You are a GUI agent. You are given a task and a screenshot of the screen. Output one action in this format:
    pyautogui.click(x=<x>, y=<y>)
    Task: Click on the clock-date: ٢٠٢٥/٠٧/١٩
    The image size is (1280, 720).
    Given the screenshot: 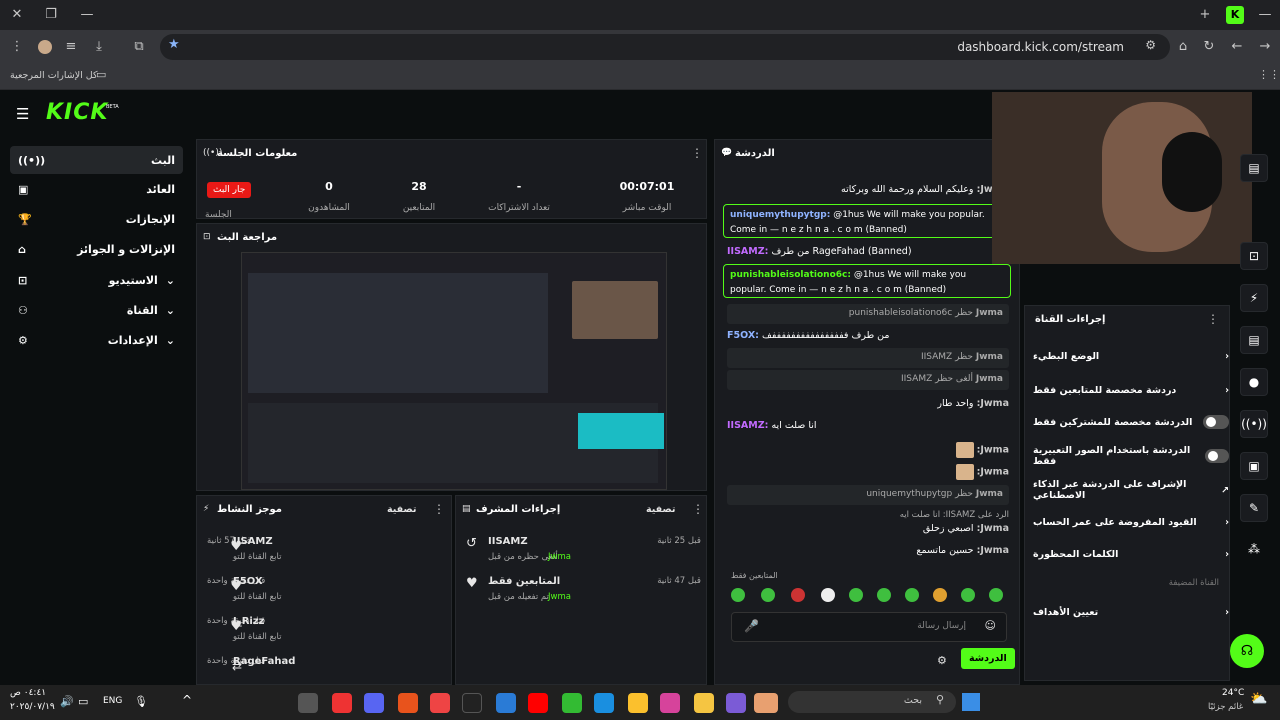 What is the action you would take?
    pyautogui.click(x=32, y=707)
    